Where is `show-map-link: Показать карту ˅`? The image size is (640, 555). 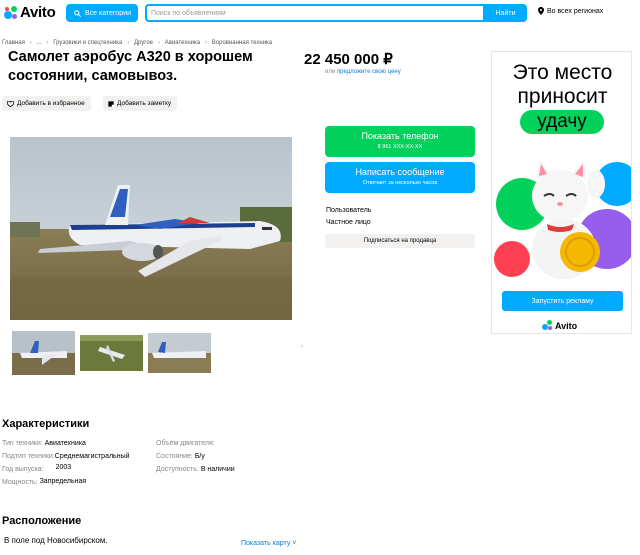
show-map-link: Показать карту ˅ is located at coordinates (268, 543).